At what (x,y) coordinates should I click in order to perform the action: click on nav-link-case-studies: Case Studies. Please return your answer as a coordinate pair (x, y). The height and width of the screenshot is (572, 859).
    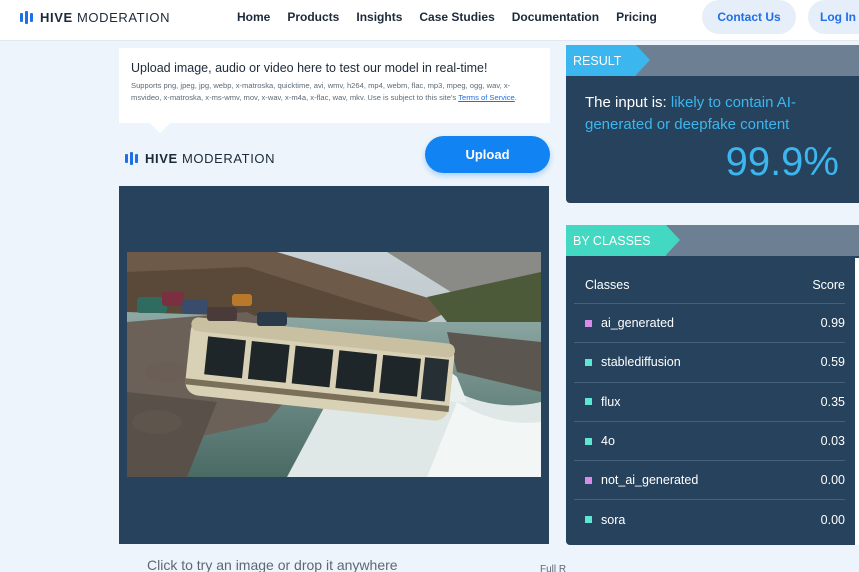
    Looking at the image, I should click on (456, 17).